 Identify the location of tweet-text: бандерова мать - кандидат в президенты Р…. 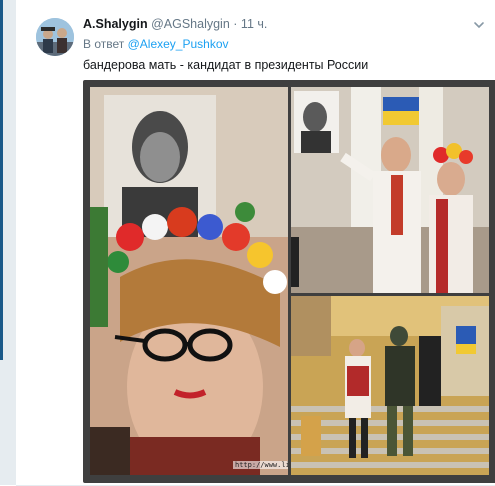
(226, 65).